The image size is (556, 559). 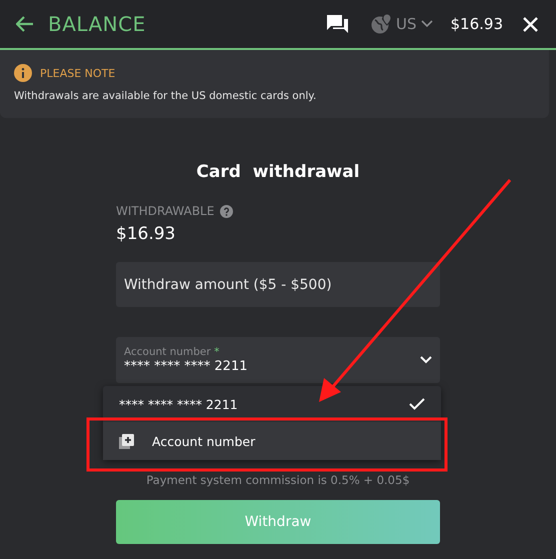 I want to click on note-text: Withdrawals are available for the US domestic cards only., so click(x=166, y=96).